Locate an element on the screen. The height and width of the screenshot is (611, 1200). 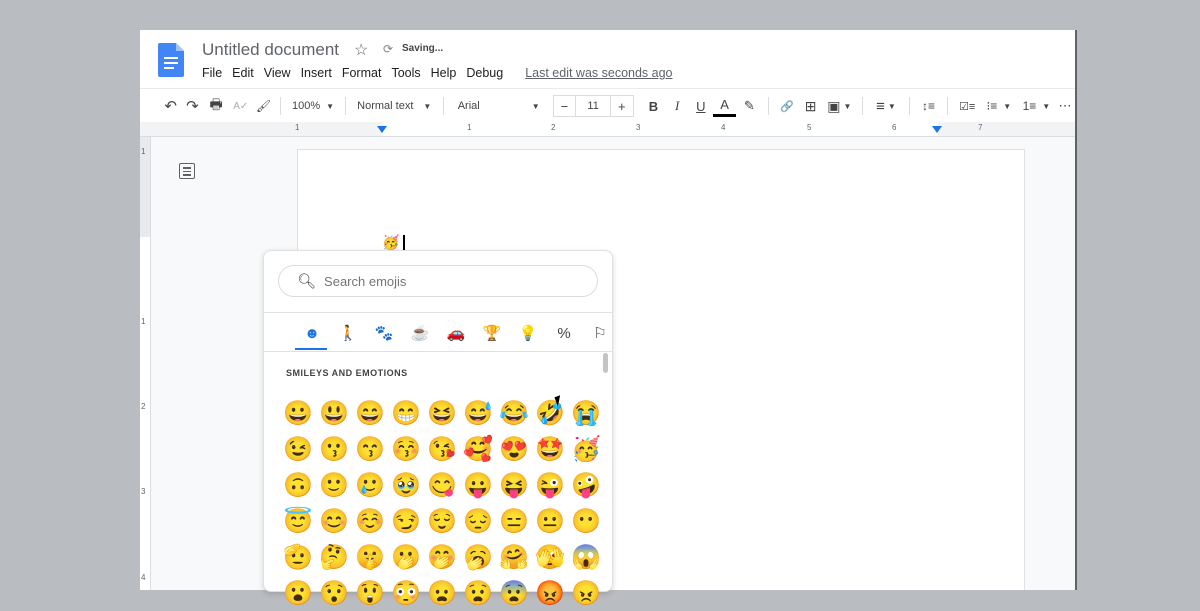
comment-icon: ⊞ is located at coordinates (811, 106).